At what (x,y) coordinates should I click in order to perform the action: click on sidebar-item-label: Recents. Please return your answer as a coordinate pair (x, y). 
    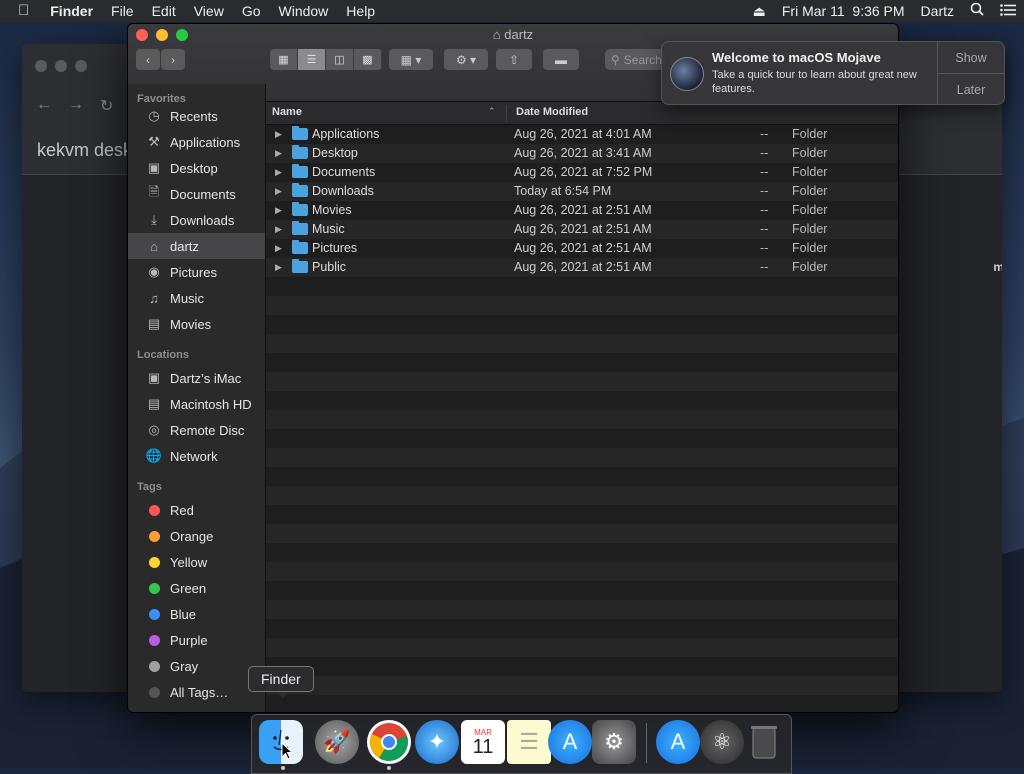
    Looking at the image, I should click on (194, 116).